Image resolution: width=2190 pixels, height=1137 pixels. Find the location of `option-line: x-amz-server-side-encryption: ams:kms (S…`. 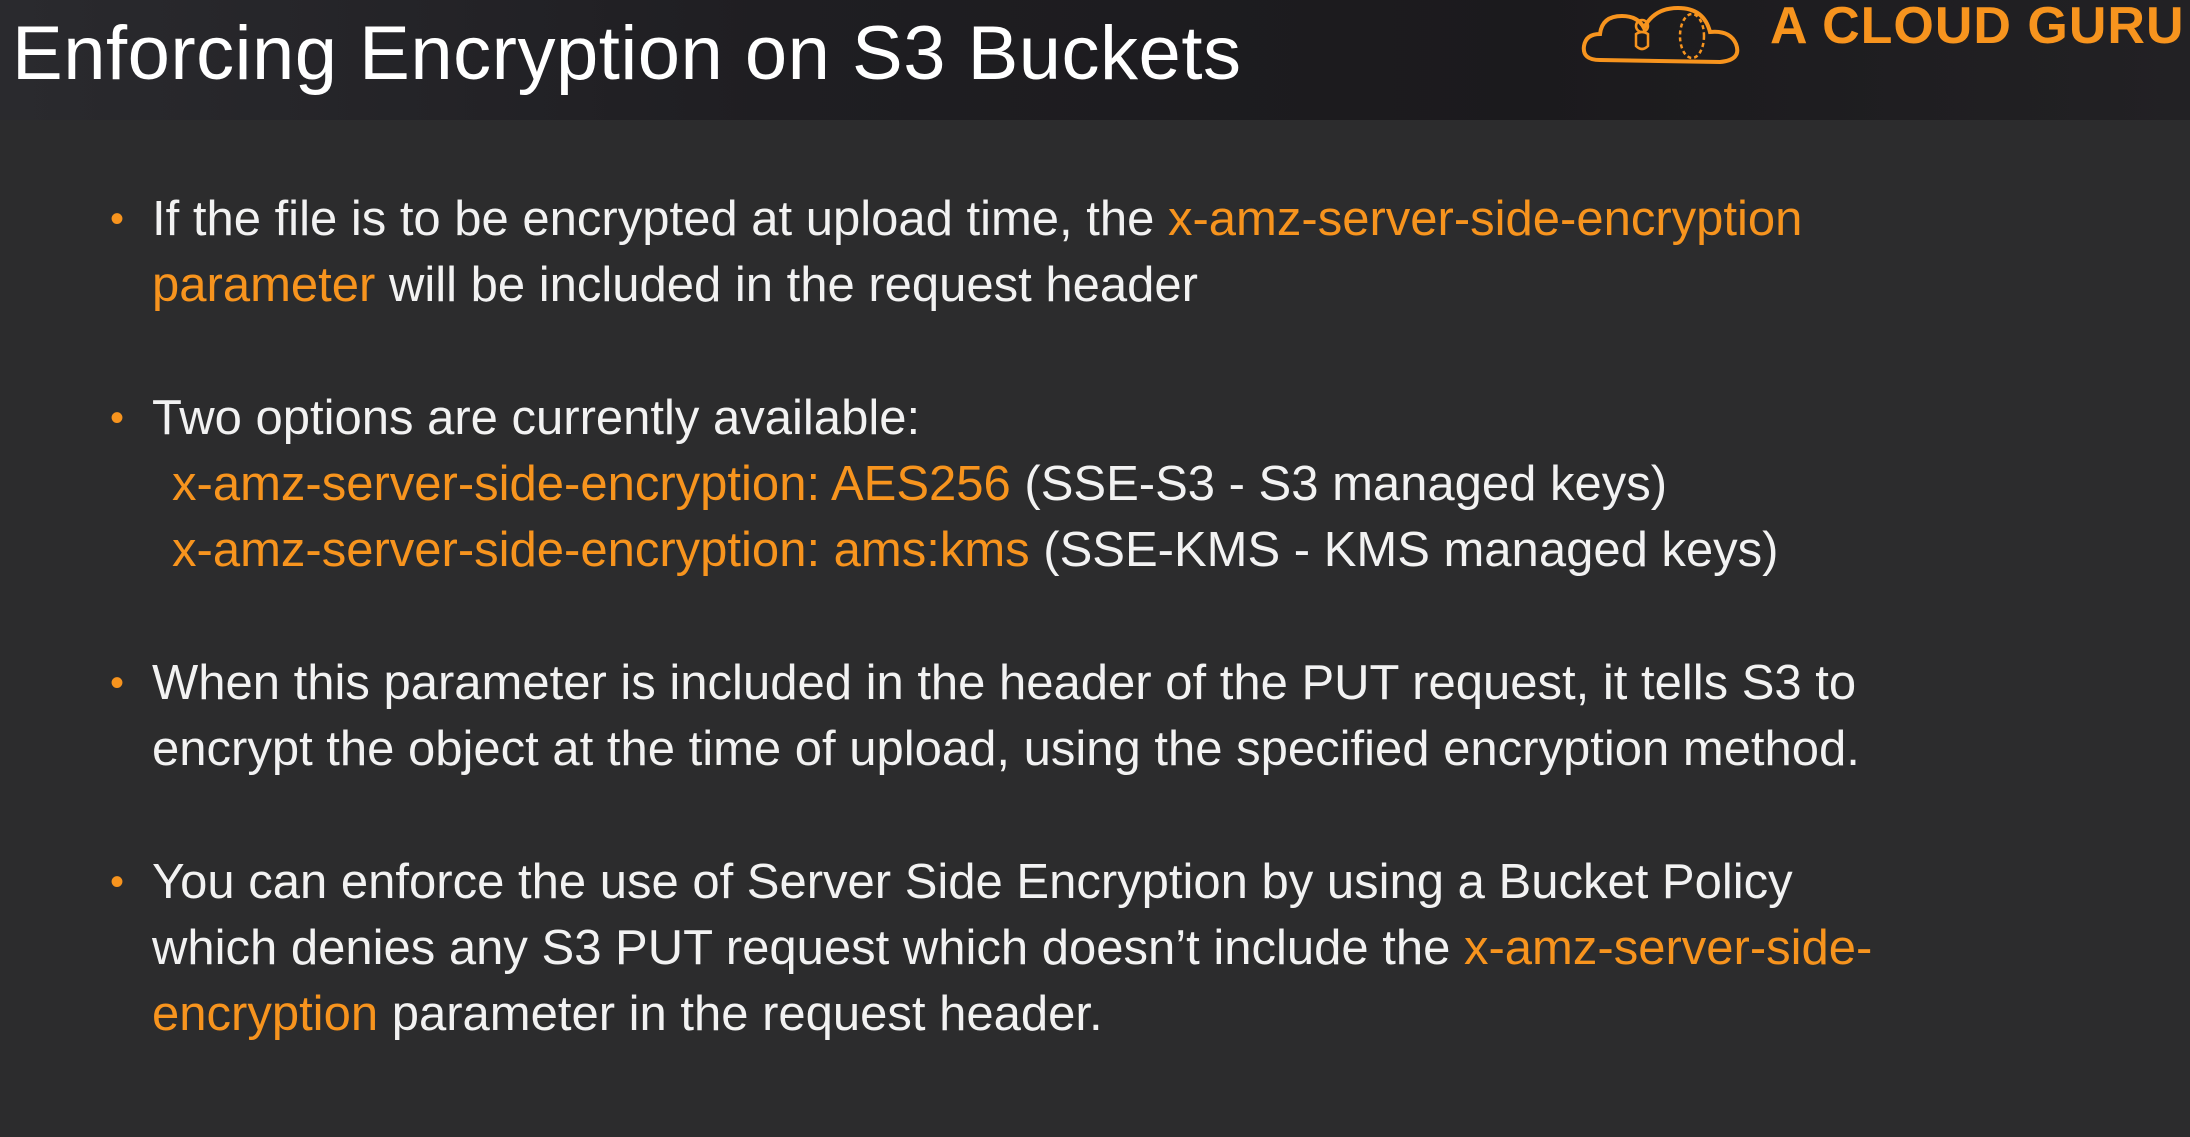

option-line: x-amz-server-side-encryption: ams:kms (S… is located at coordinates (1156, 550).